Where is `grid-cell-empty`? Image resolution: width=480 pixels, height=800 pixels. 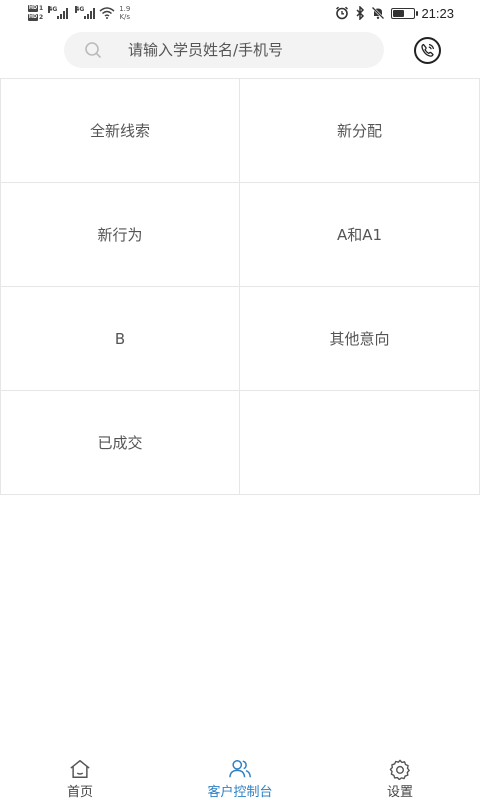 grid-cell-empty is located at coordinates (360, 443).